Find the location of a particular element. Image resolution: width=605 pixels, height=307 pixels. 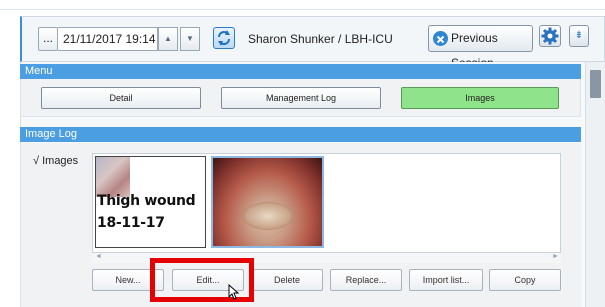

copy-image-button: Copy is located at coordinates (525, 280).